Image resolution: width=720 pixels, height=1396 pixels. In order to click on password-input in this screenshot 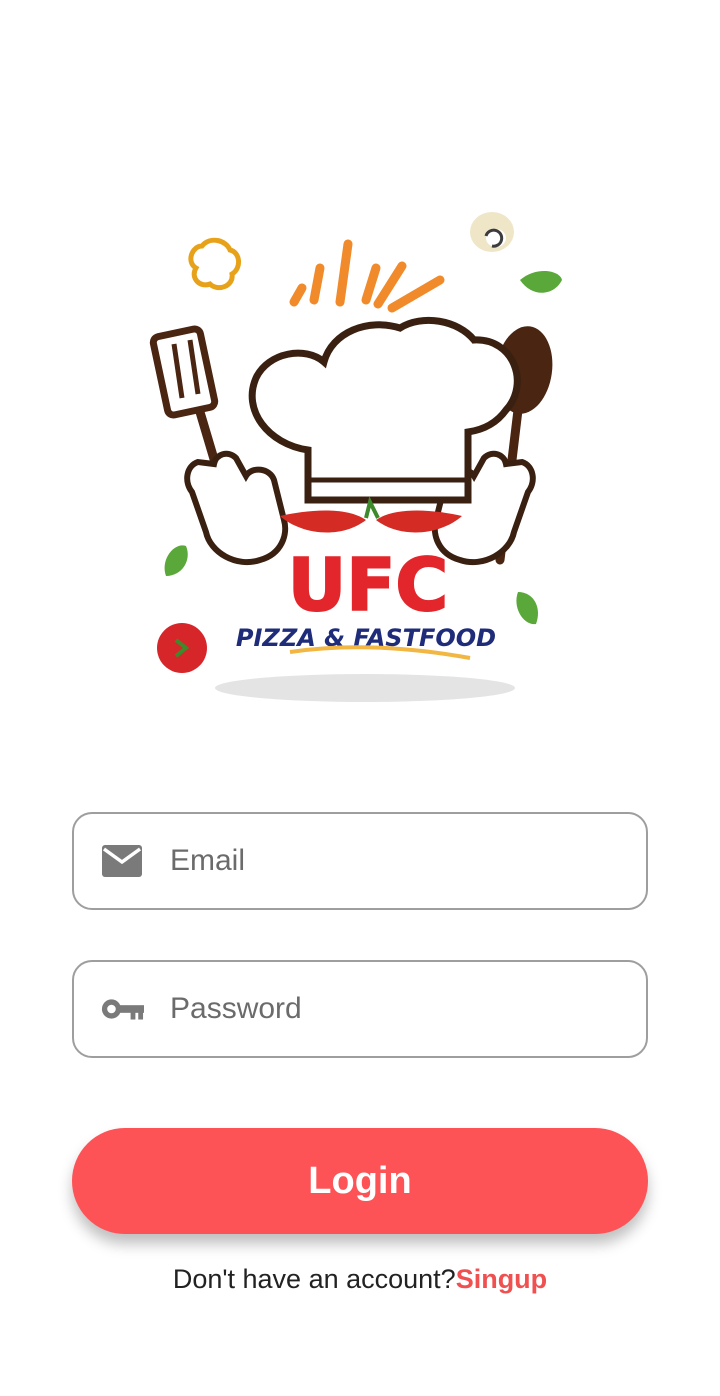, I will do `click(390, 1009)`.